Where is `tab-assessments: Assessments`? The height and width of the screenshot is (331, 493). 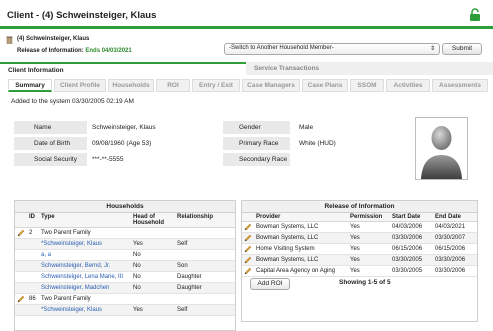 tab-assessments: Assessments is located at coordinates (460, 85).